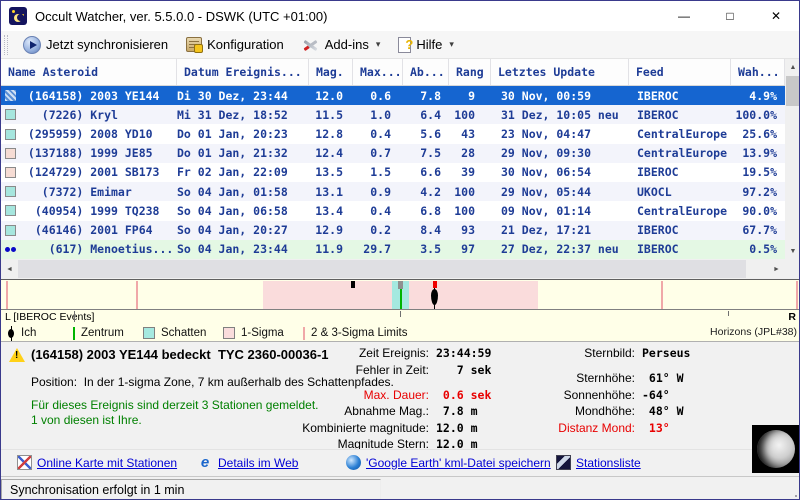 This screenshot has height=500, width=800. I want to click on last-update: 09 Nov, 01:14, so click(546, 210).